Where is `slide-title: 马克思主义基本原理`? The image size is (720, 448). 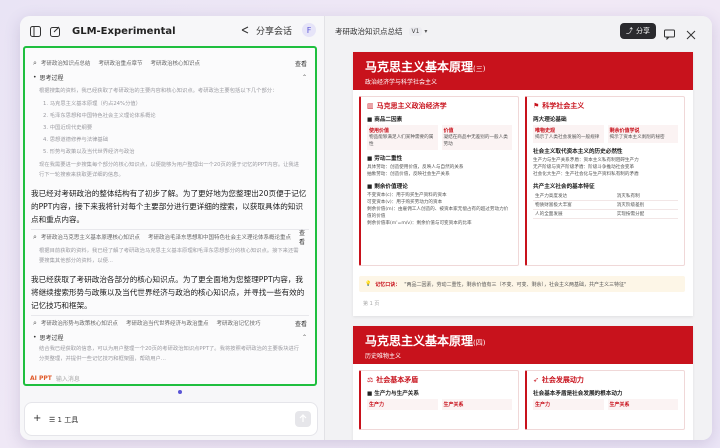
slide-title: 马克思主义基本原理 is located at coordinates (419, 67).